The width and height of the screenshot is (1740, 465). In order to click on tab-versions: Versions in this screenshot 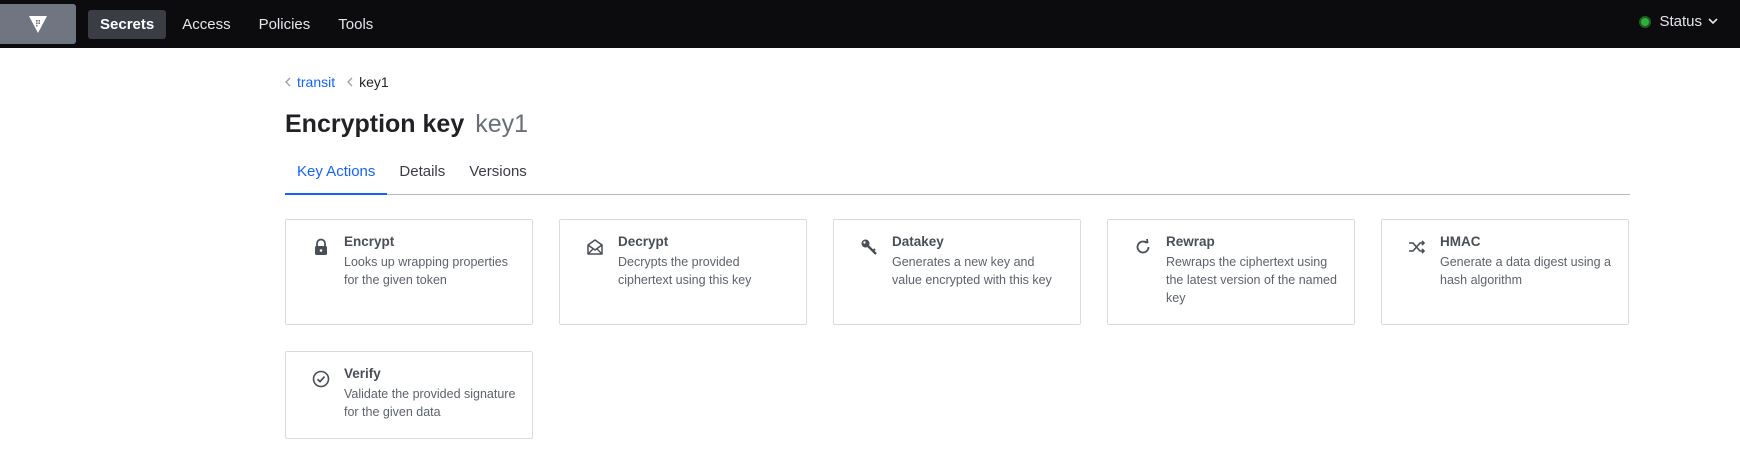, I will do `click(498, 177)`.